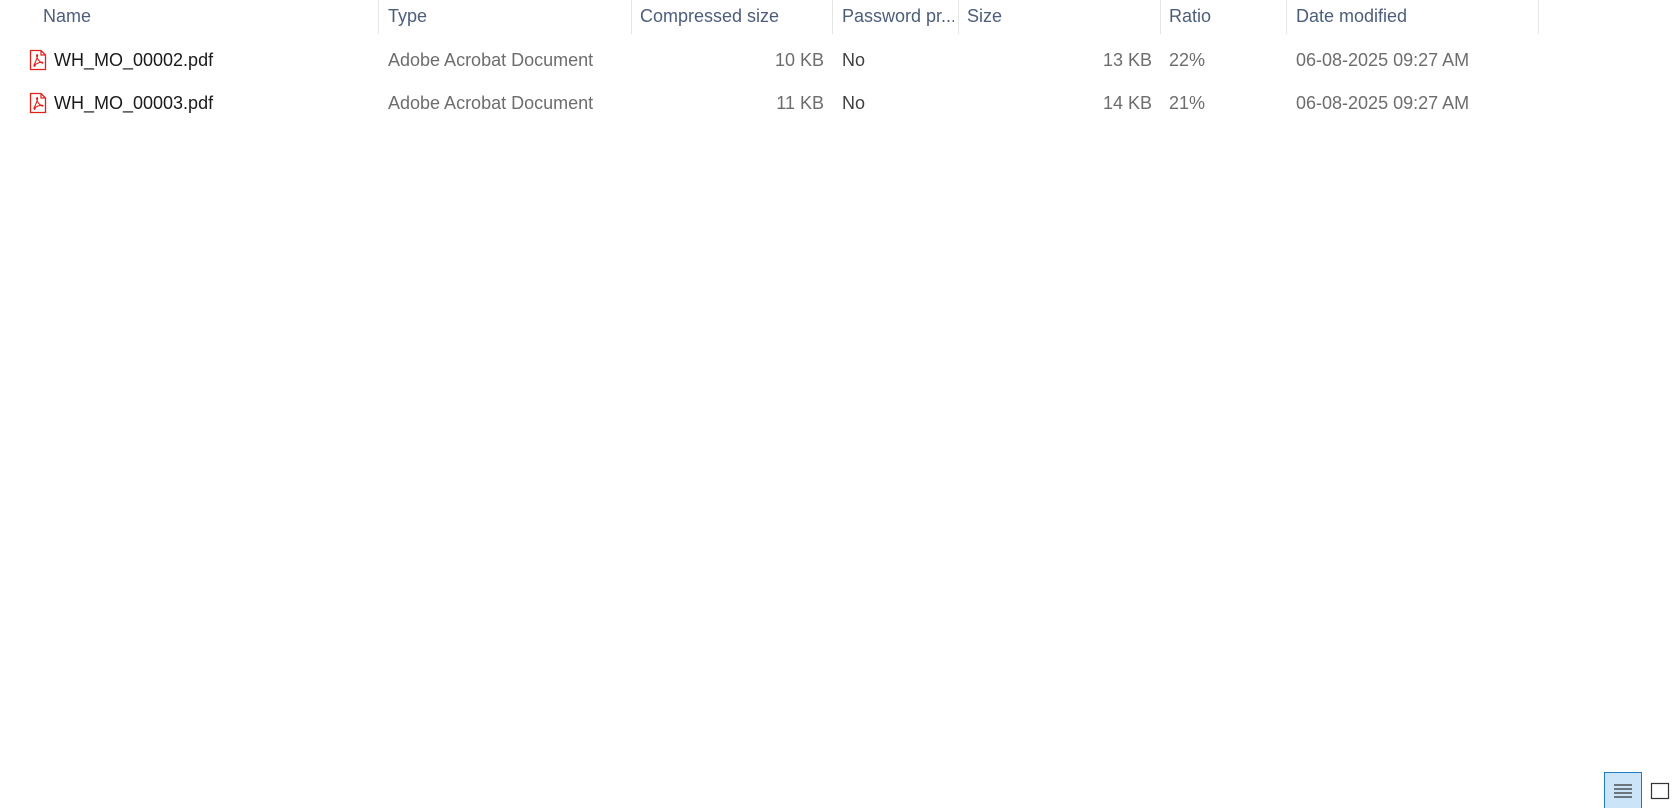 The height and width of the screenshot is (808, 1679). I want to click on details-view-icon, so click(1623, 791).